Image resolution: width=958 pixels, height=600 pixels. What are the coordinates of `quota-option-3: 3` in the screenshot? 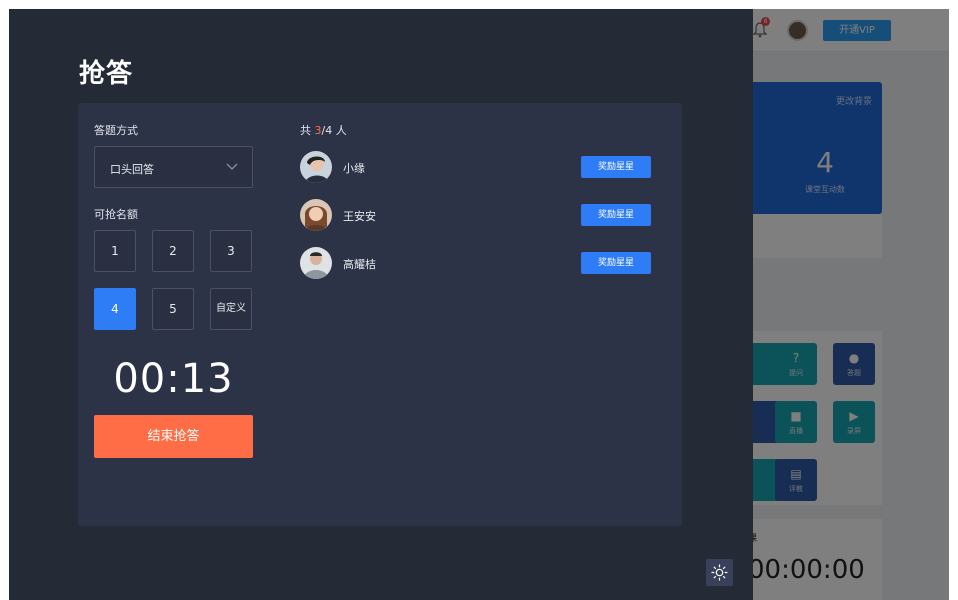 It's located at (231, 251).